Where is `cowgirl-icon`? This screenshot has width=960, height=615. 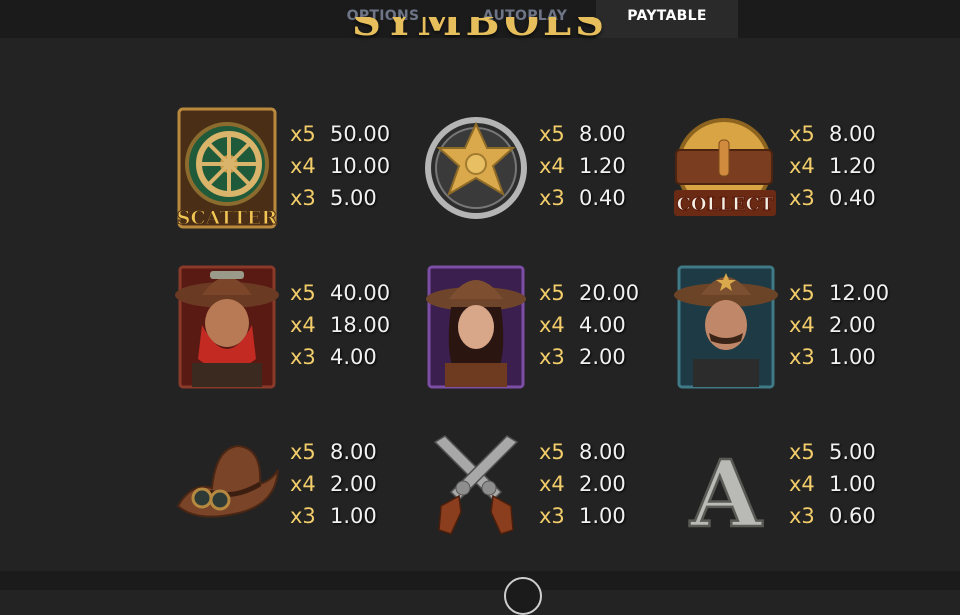 cowgirl-icon is located at coordinates (476, 328).